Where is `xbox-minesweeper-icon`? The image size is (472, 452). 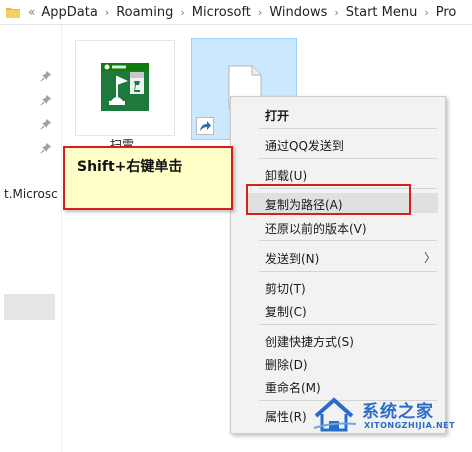 xbox-minesweeper-icon is located at coordinates (125, 87).